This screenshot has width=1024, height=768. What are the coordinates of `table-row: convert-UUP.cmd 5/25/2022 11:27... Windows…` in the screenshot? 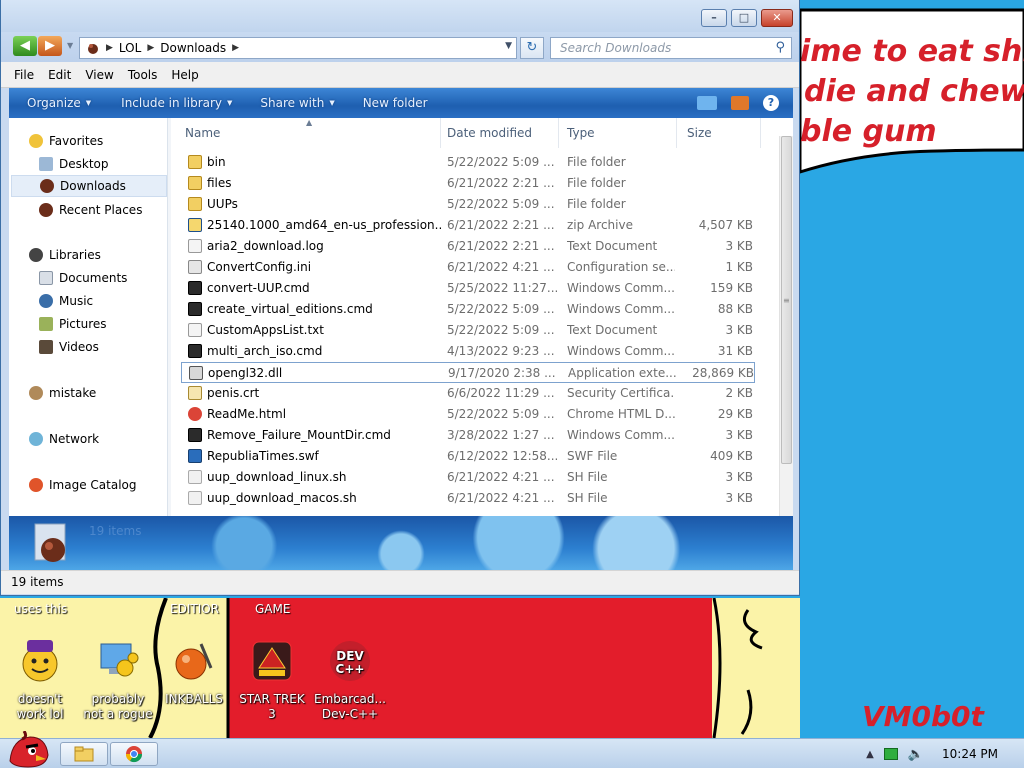 It's located at (468, 288).